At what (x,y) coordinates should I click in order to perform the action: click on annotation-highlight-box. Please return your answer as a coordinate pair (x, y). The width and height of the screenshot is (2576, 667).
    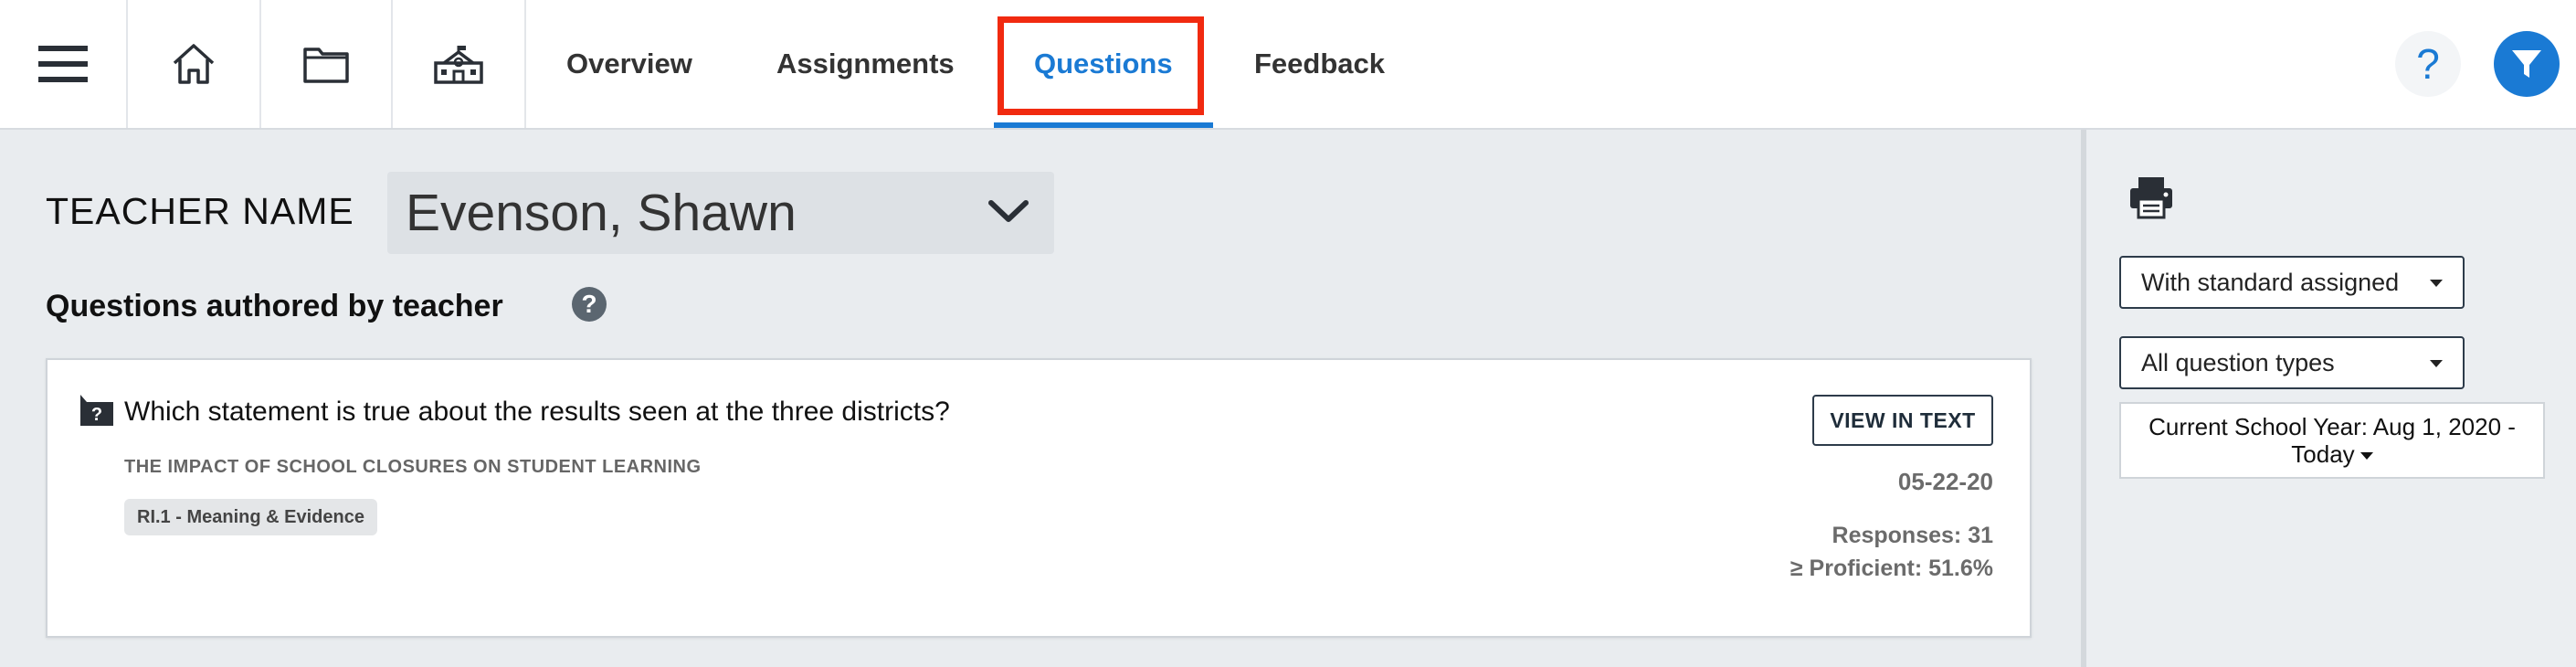
    Looking at the image, I should click on (1101, 65).